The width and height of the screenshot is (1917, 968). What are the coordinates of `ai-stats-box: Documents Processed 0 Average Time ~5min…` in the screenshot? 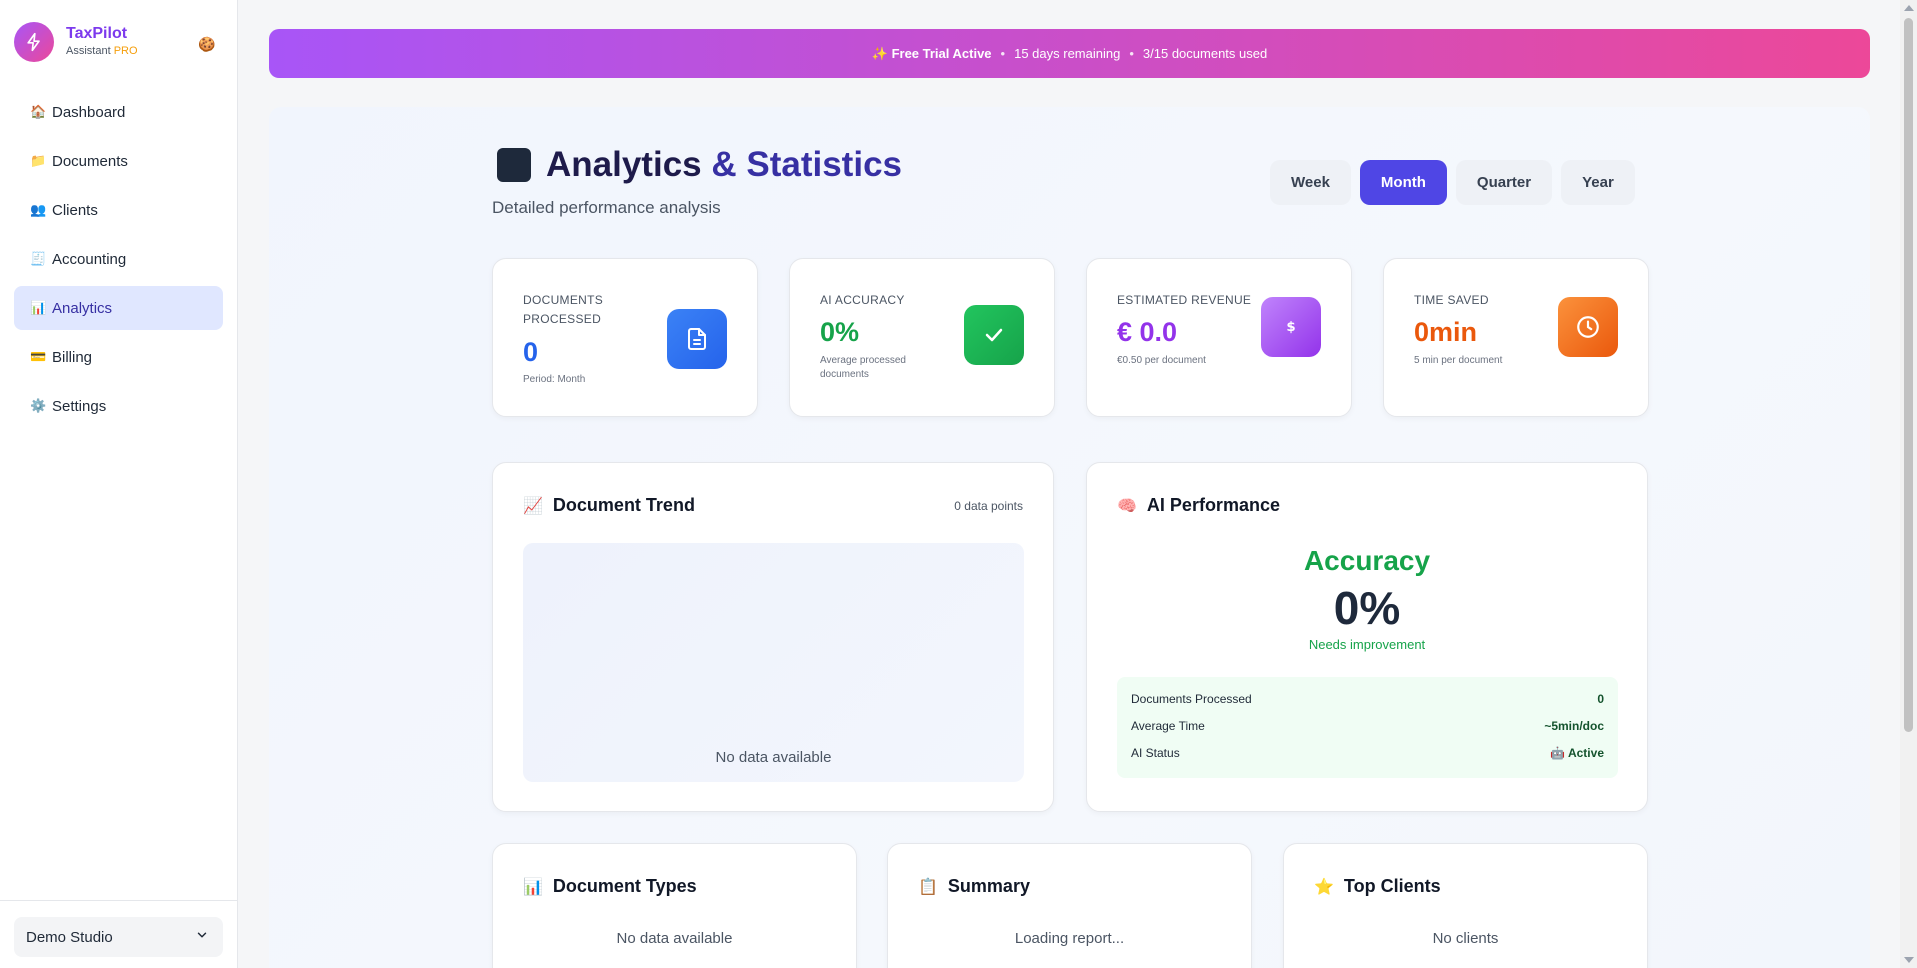 It's located at (1367, 727).